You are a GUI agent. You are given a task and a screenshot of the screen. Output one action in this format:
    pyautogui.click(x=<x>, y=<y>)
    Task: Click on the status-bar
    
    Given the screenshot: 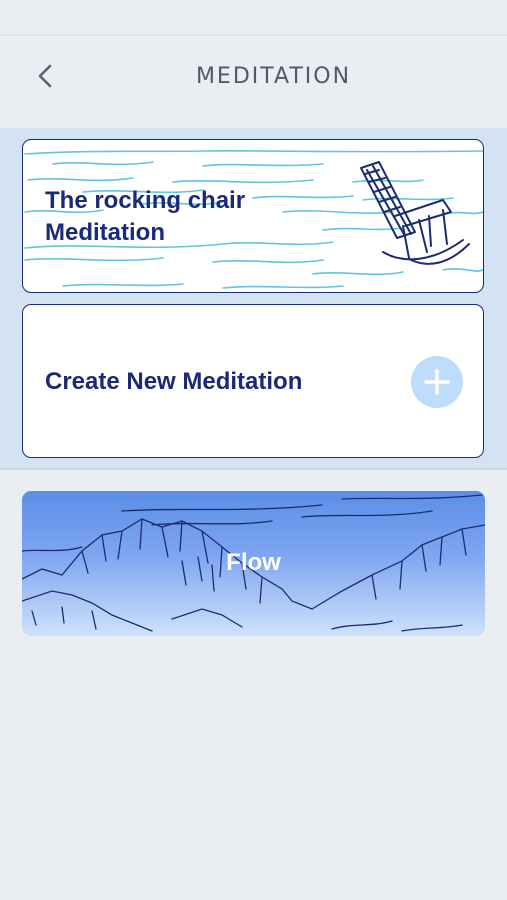 What is the action you would take?
    pyautogui.click(x=253, y=18)
    